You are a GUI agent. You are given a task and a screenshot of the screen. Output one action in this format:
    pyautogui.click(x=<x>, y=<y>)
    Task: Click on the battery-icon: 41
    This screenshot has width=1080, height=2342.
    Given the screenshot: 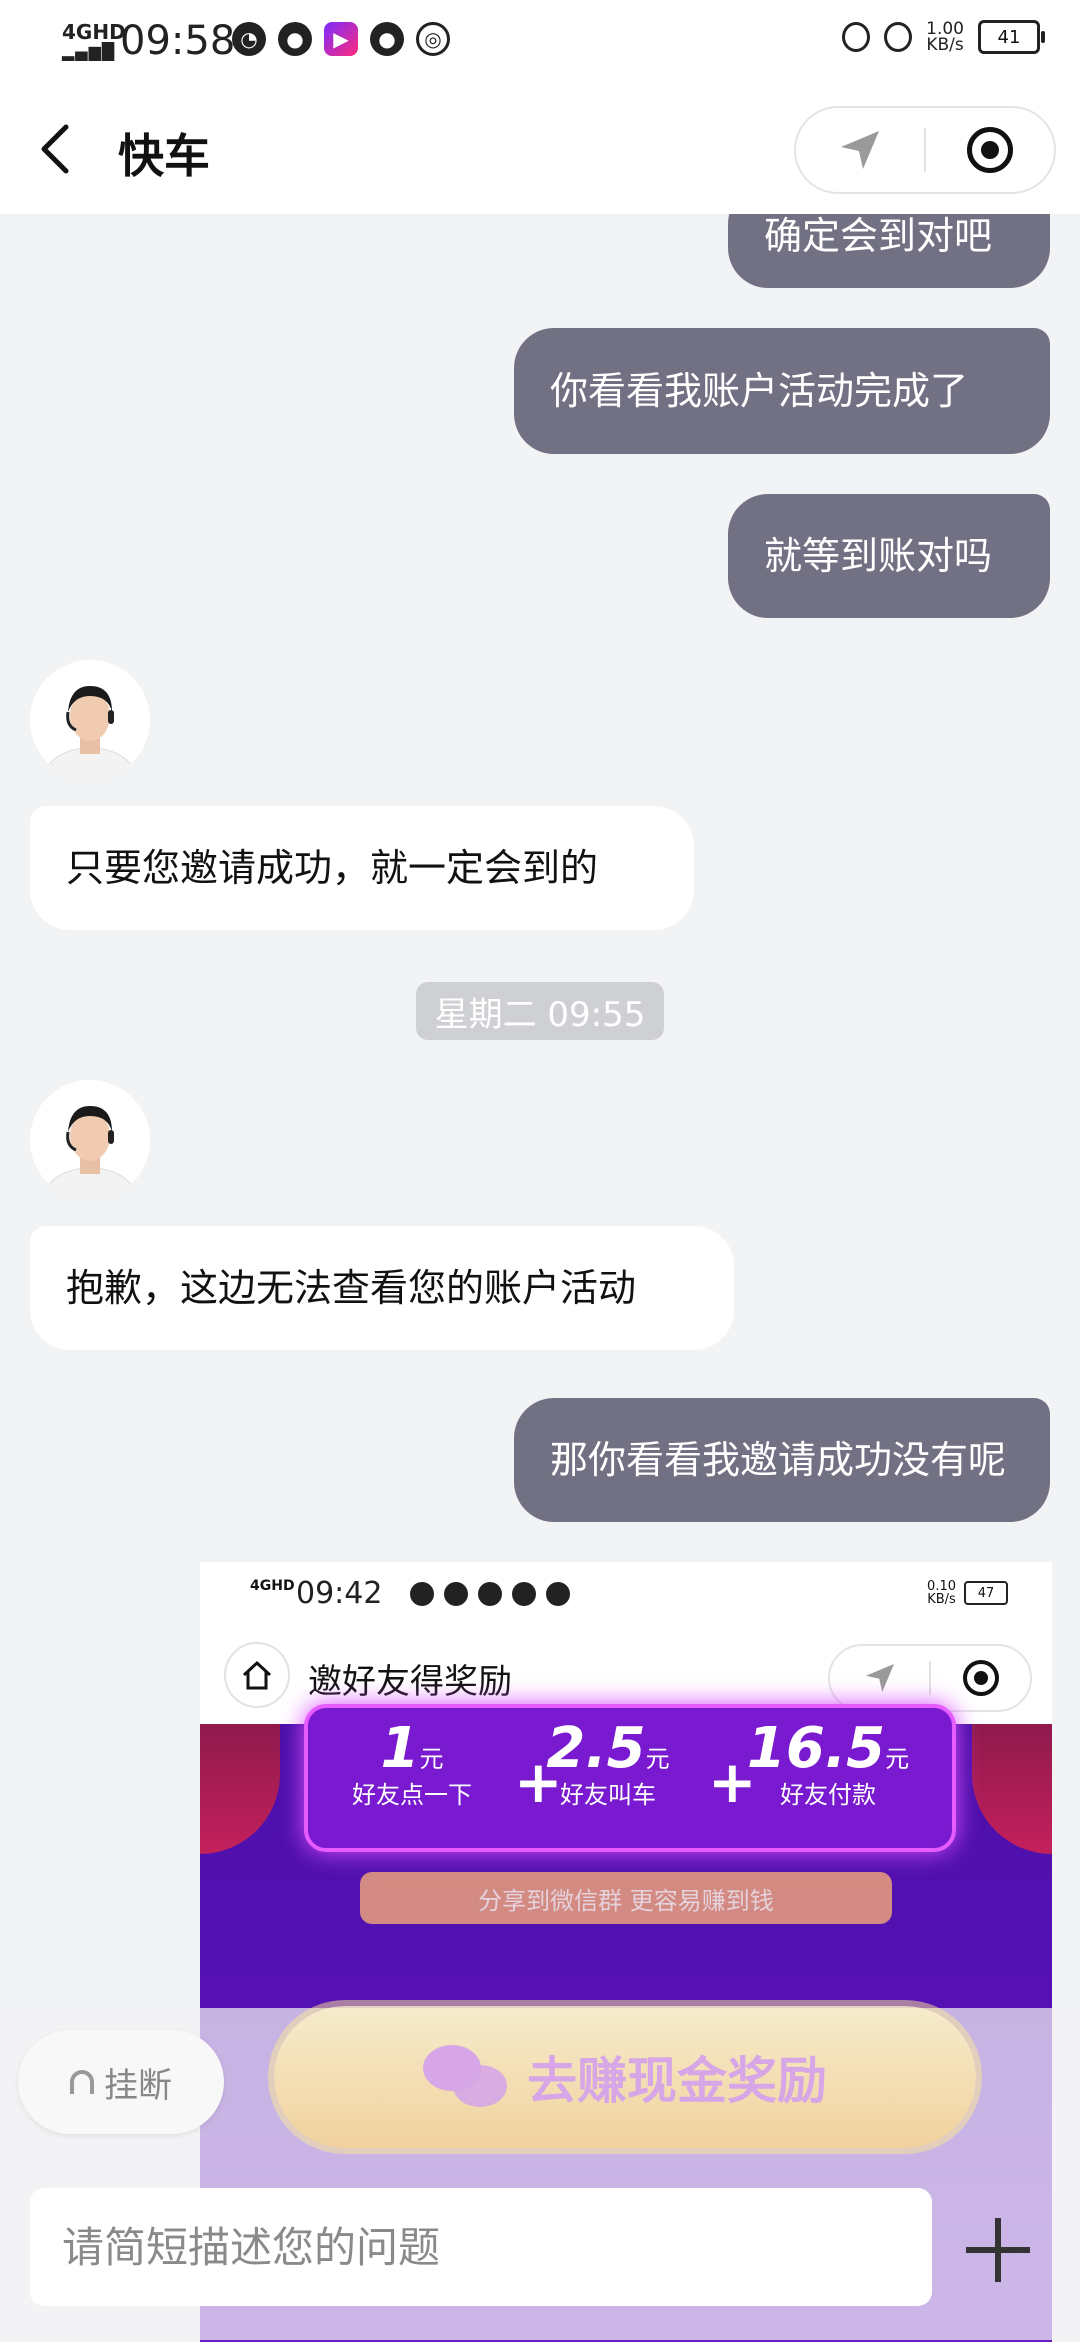 What is the action you would take?
    pyautogui.click(x=1011, y=37)
    